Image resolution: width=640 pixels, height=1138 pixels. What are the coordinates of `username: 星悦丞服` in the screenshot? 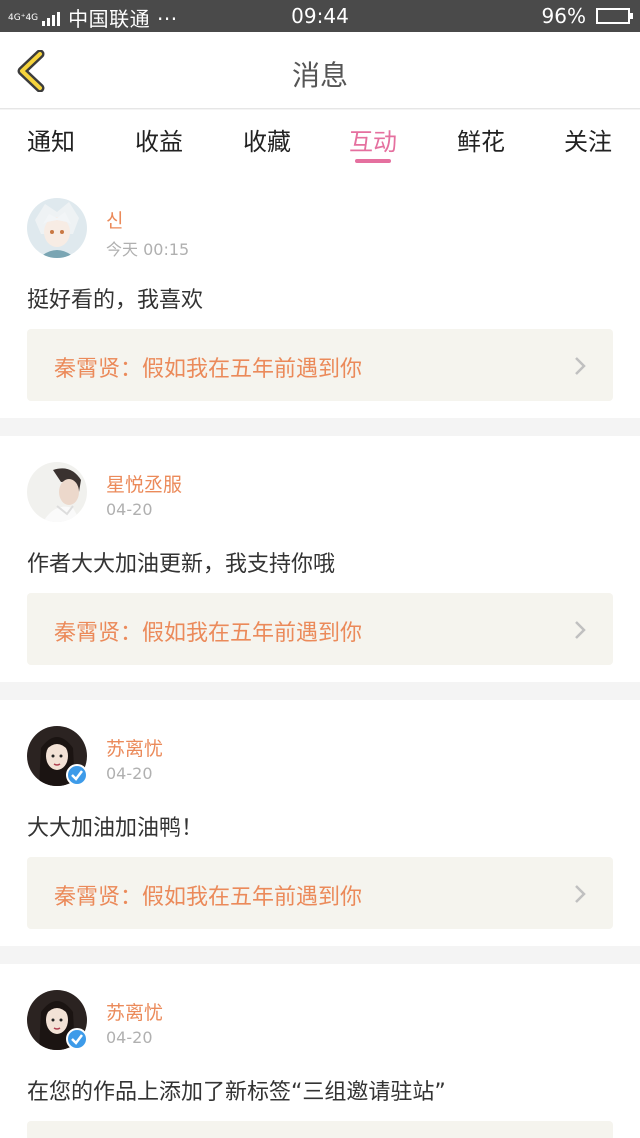 It's located at (144, 483).